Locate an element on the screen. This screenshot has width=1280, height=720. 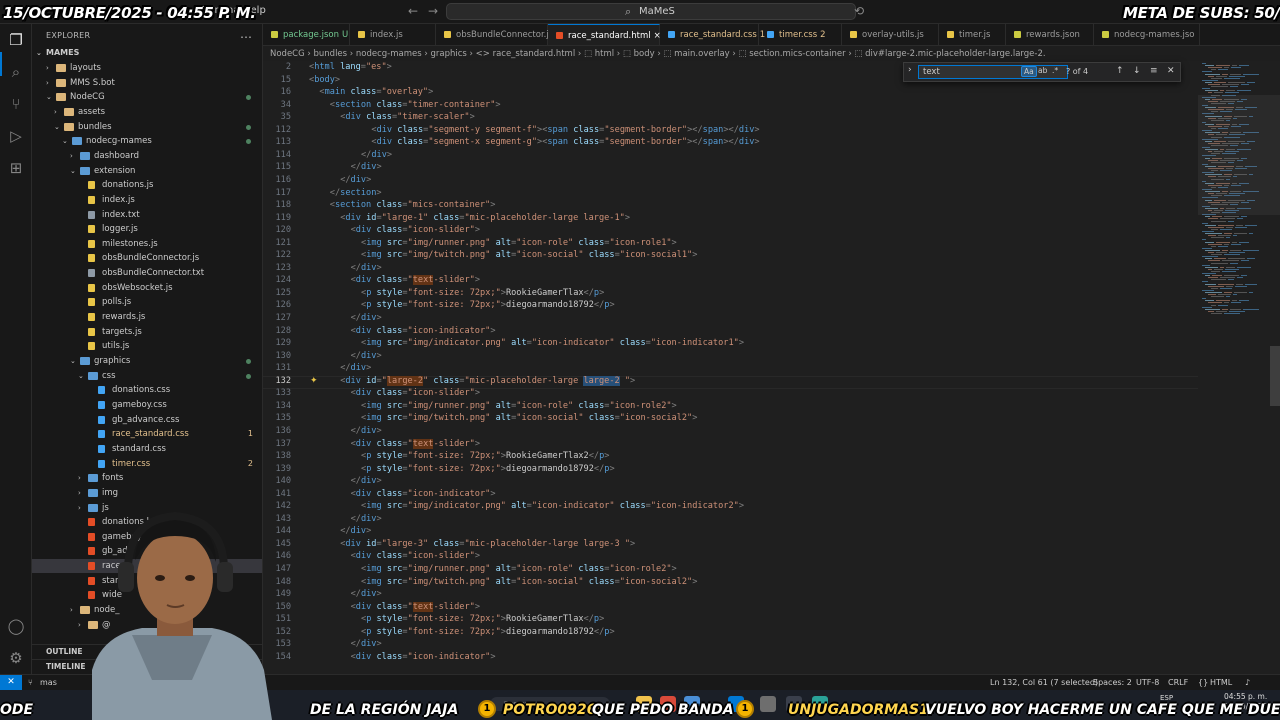
cursor-position: Ln 132, Col 61 (7 selected) is located at coordinates (1044, 682).